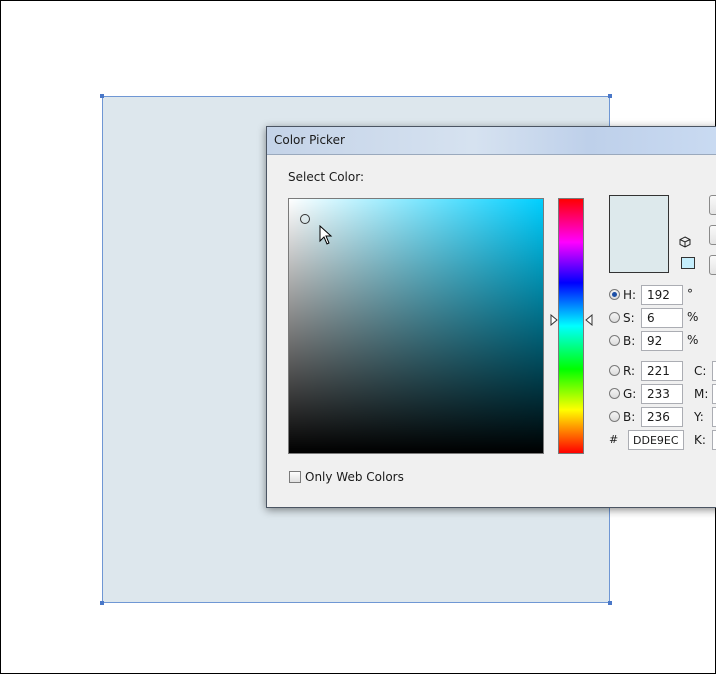 The width and height of the screenshot is (716, 674). I want to click on saturation-unit: %, so click(693, 317).